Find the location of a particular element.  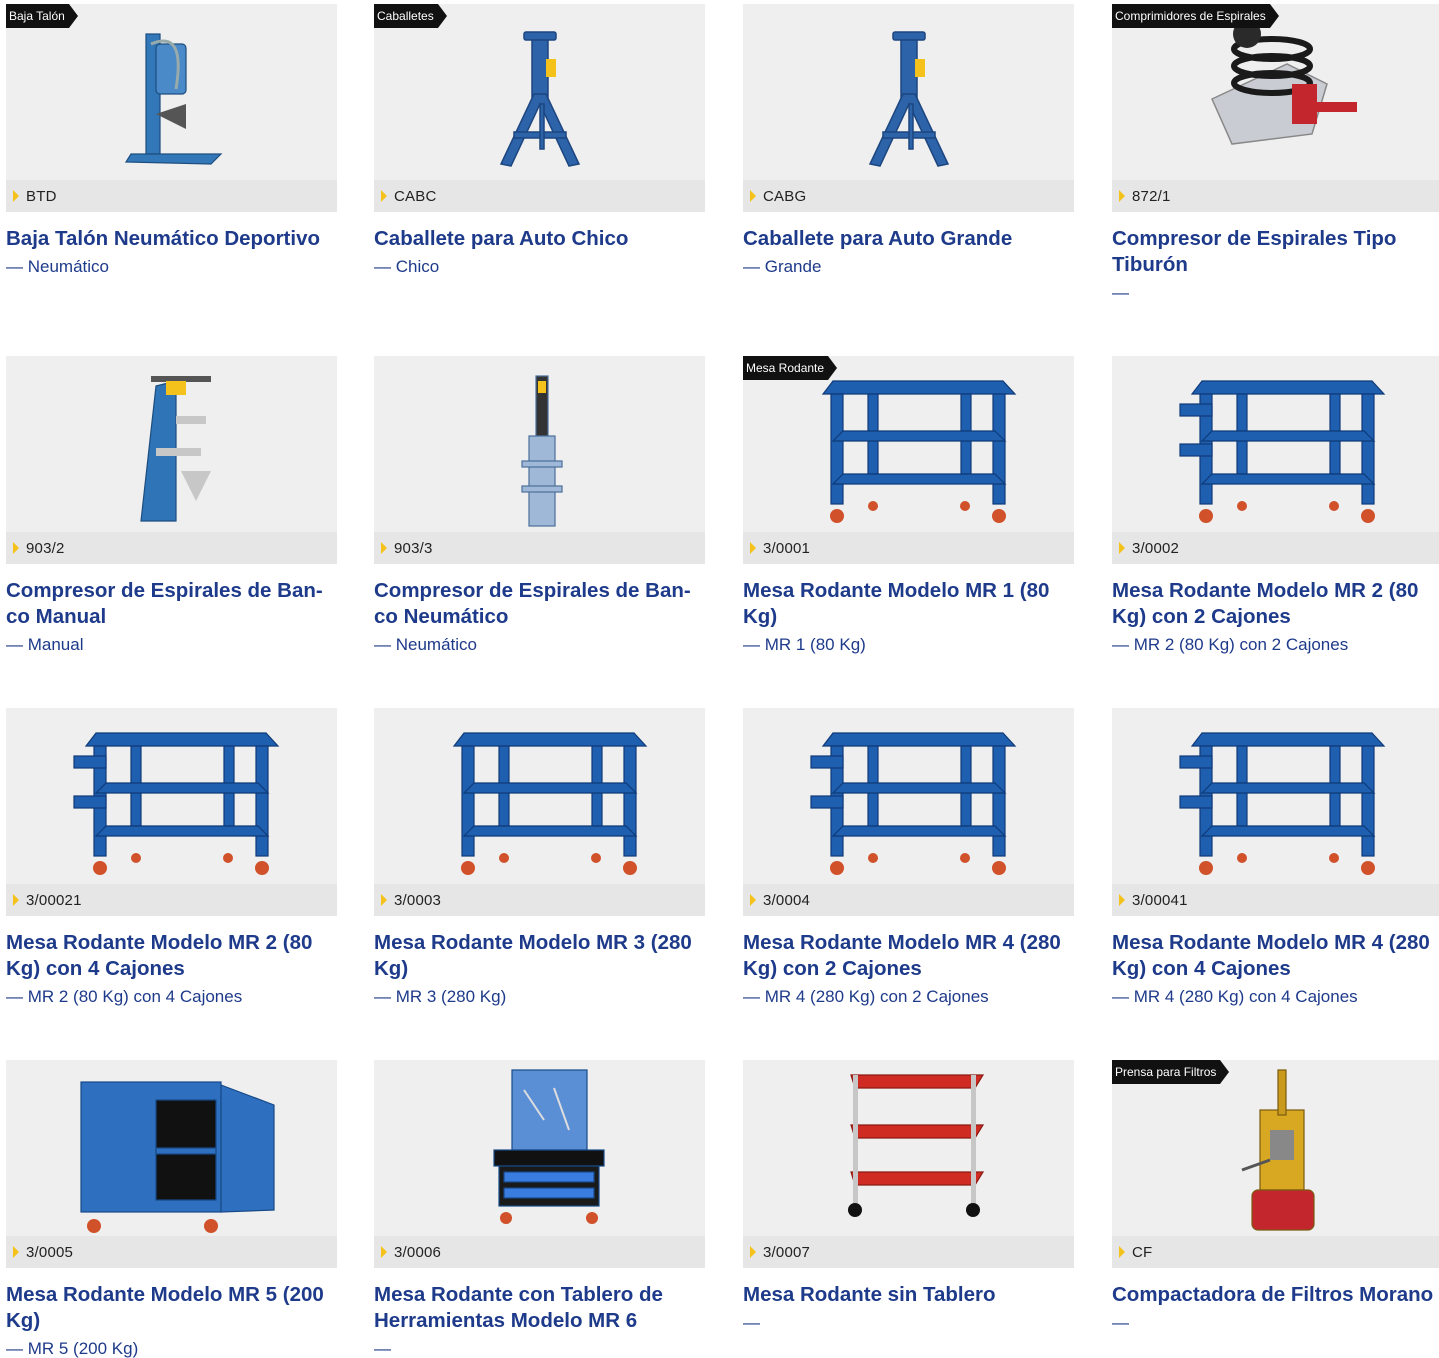

product-title: Compresor de Espirales Tipo Tiburón is located at coordinates (1275, 252).